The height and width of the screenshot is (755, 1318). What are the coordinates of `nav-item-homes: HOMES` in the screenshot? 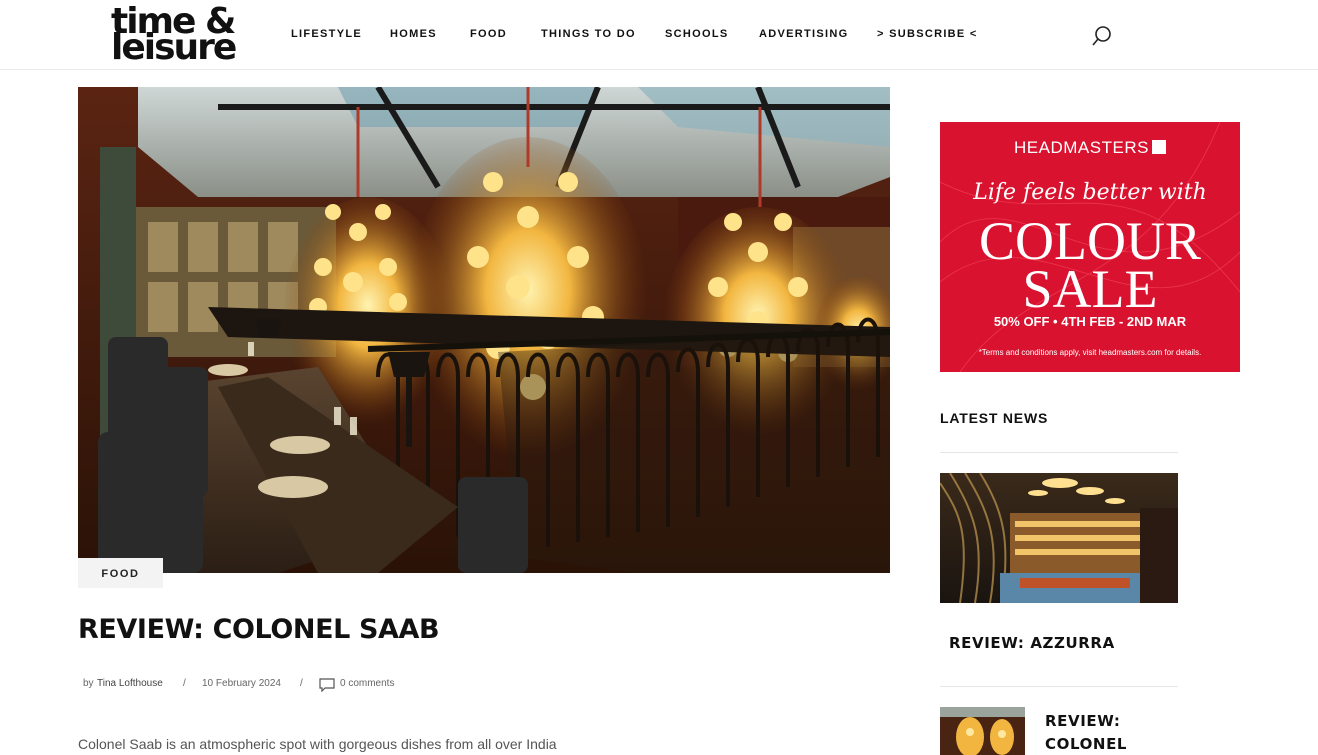 It's located at (413, 34).